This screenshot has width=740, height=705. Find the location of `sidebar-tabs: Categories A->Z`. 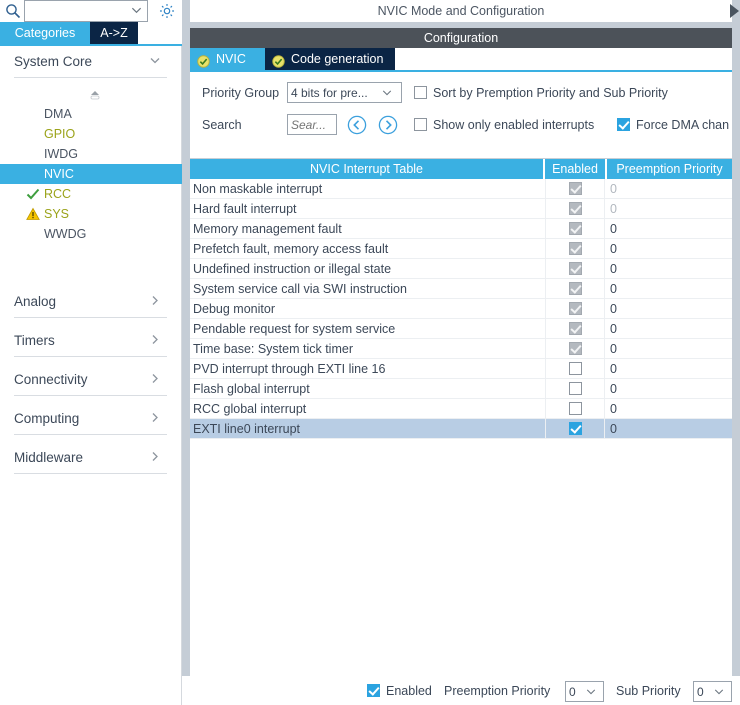

sidebar-tabs: Categories A->Z is located at coordinates (91, 33).